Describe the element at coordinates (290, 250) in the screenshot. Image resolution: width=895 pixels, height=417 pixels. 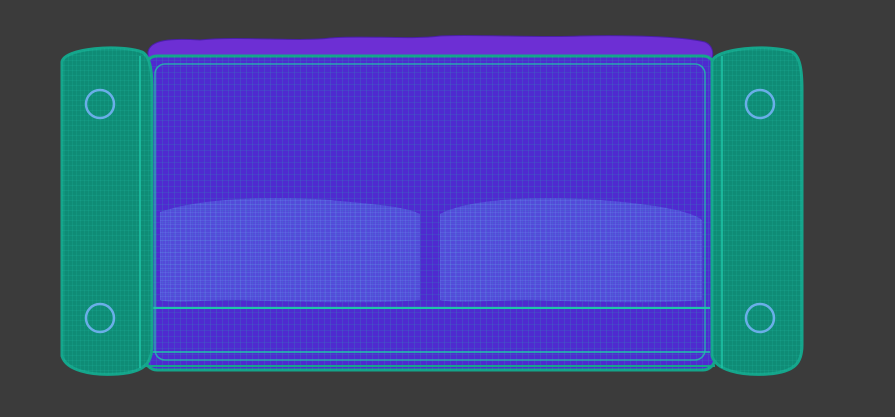
I see `seat-cushion-left` at that location.